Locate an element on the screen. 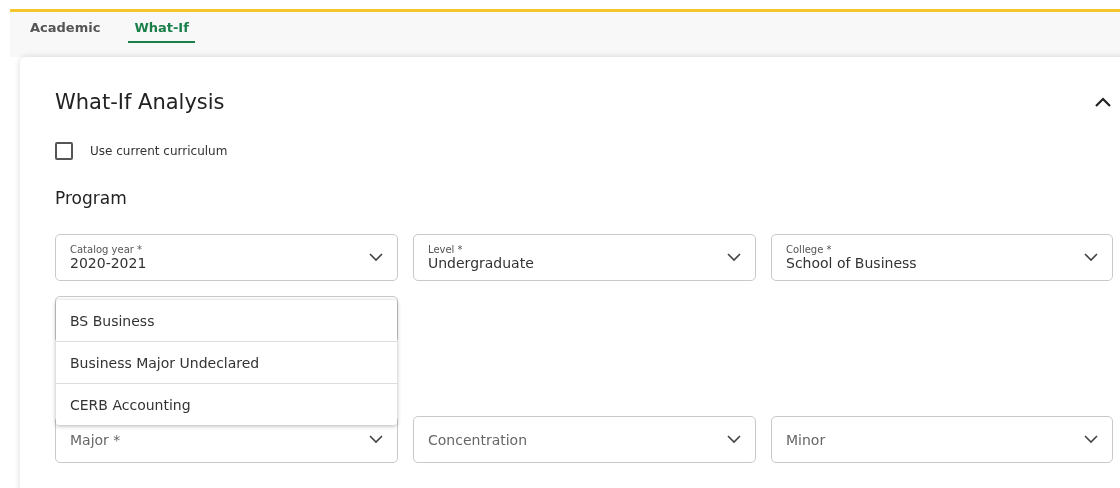 The width and height of the screenshot is (1120, 488). tab: Academic is located at coordinates (65, 27).